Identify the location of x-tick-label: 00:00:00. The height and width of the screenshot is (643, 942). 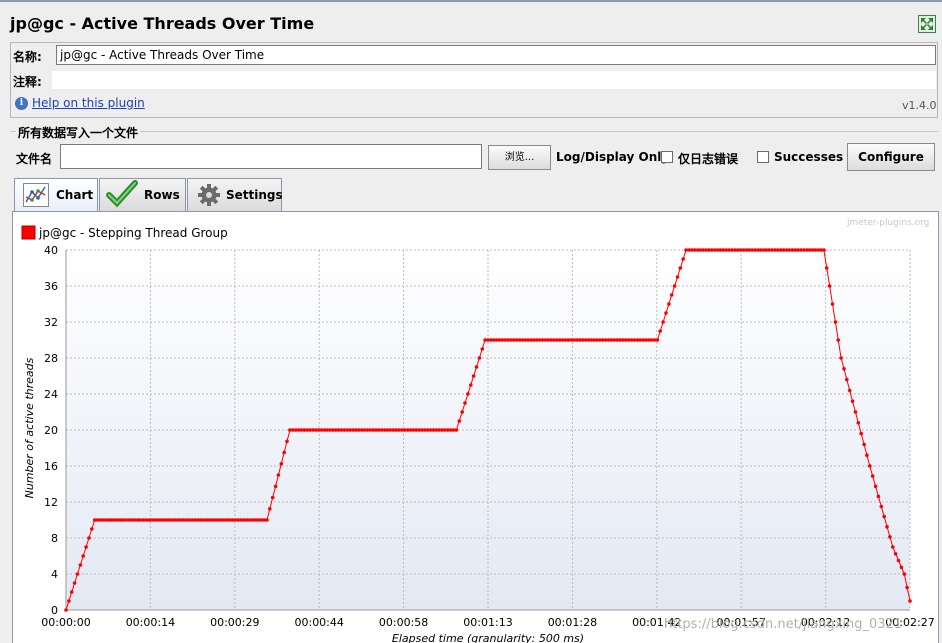
(65, 622).